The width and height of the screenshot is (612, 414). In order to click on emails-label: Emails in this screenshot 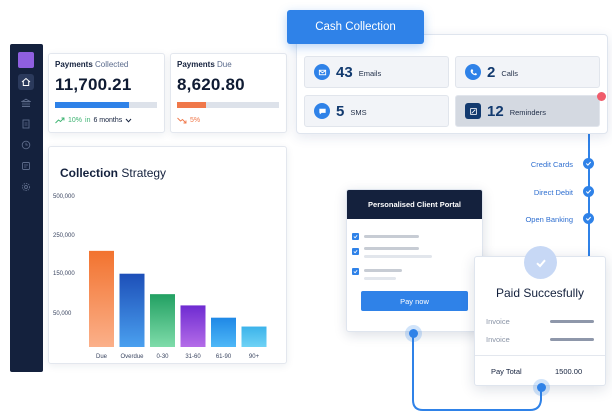, I will do `click(370, 73)`.